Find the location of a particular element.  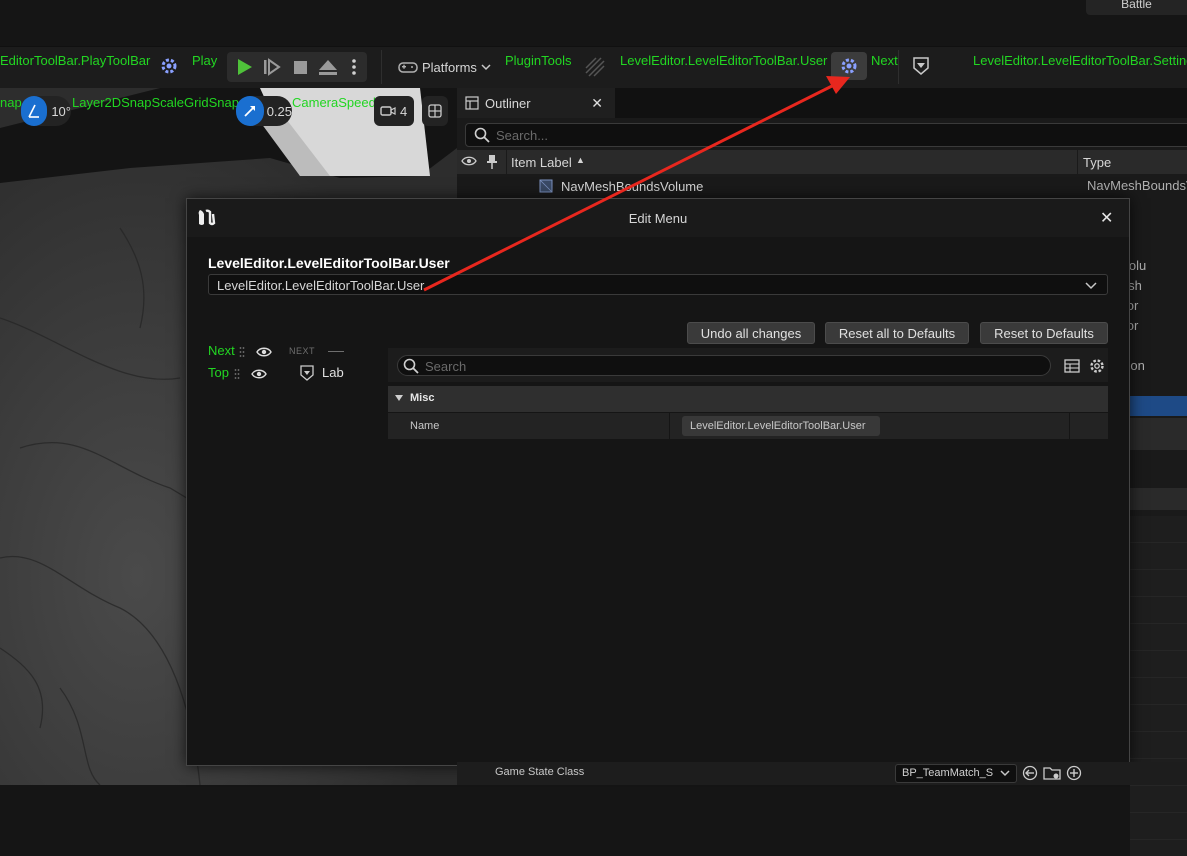

dialog-close-icon: ✕ is located at coordinates (1106, 218).